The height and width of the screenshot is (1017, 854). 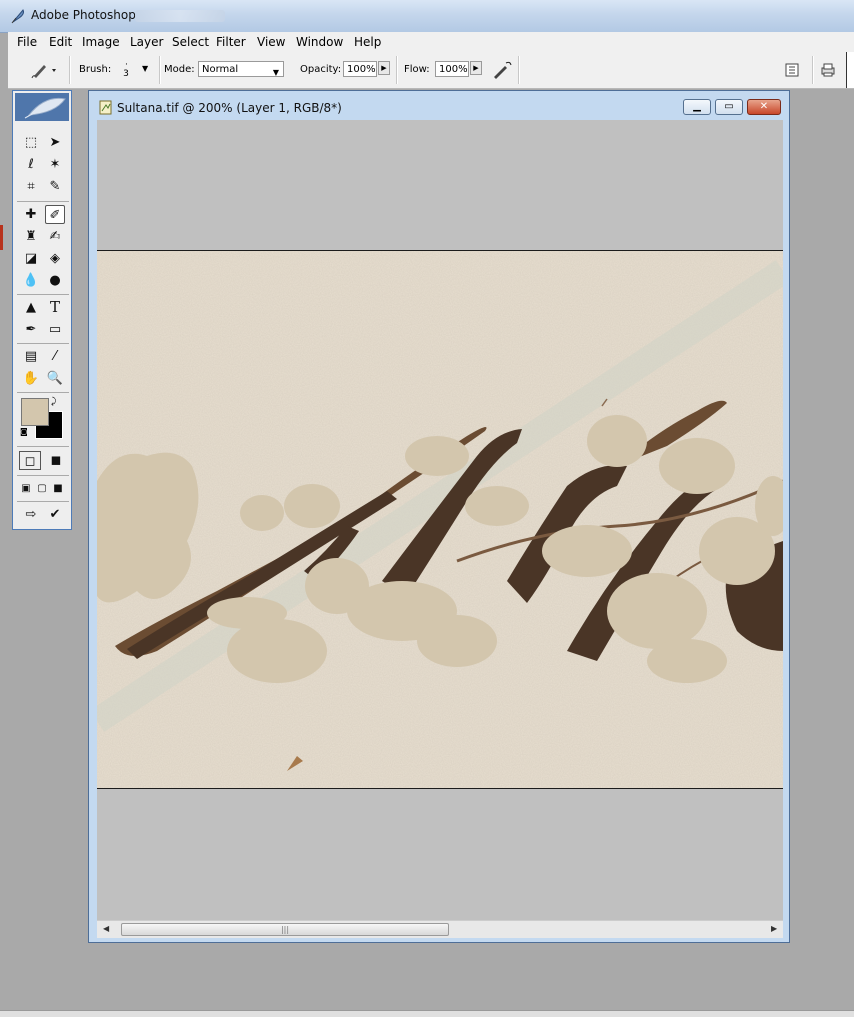 What do you see at coordinates (30, 460) in the screenshot?
I see `standard-mode-icon: ◻` at bounding box center [30, 460].